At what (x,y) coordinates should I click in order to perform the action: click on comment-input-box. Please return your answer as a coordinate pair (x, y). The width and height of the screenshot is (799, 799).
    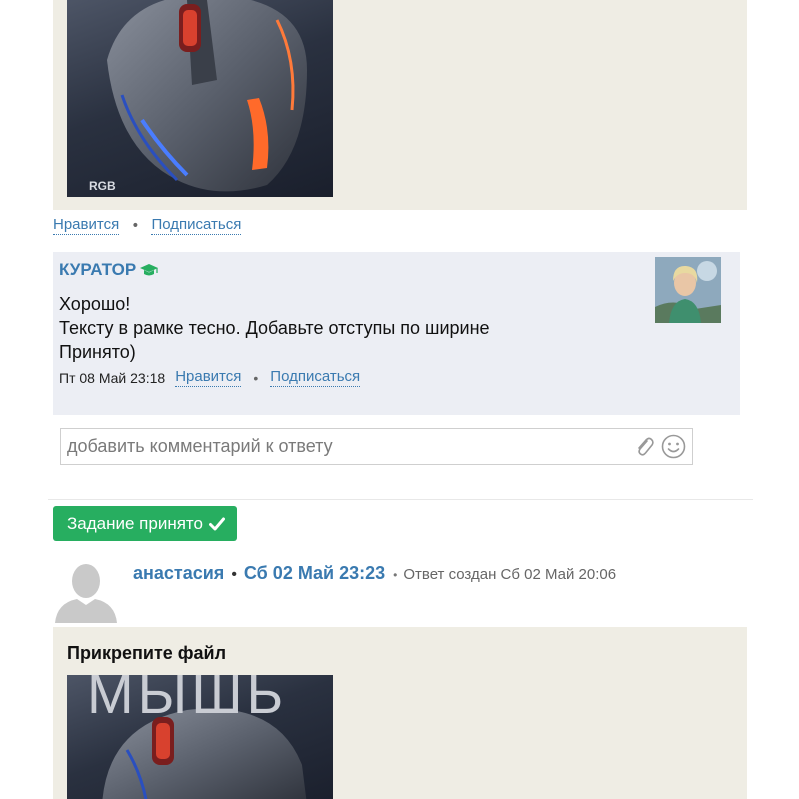
    Looking at the image, I should click on (376, 446).